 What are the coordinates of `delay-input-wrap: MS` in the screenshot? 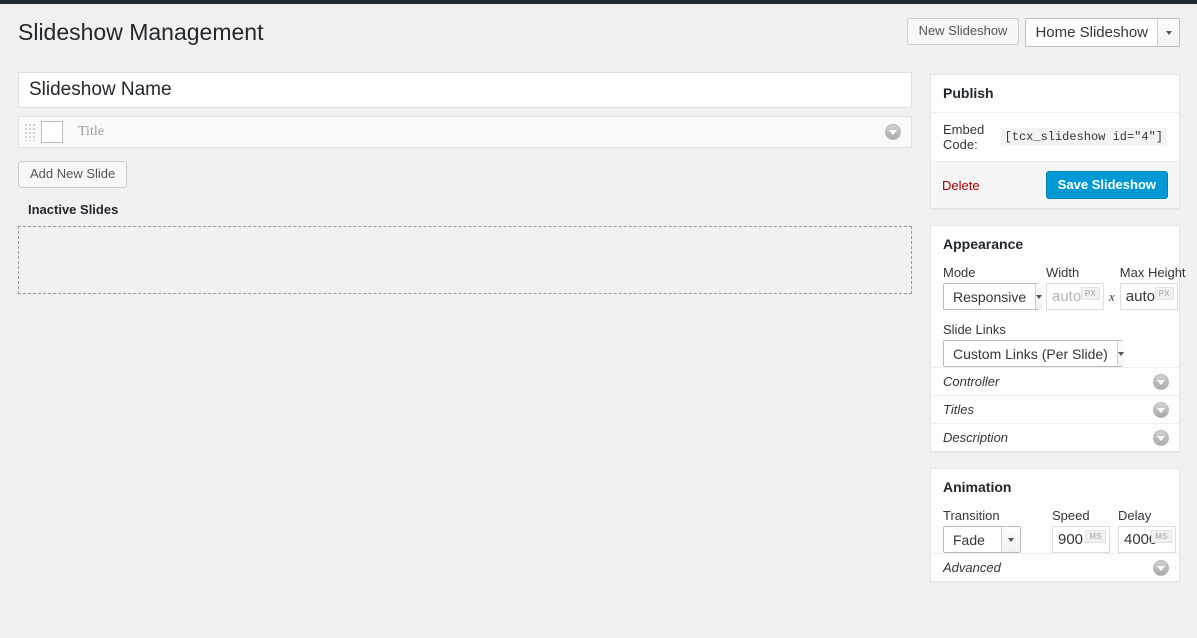 It's located at (1147, 539).